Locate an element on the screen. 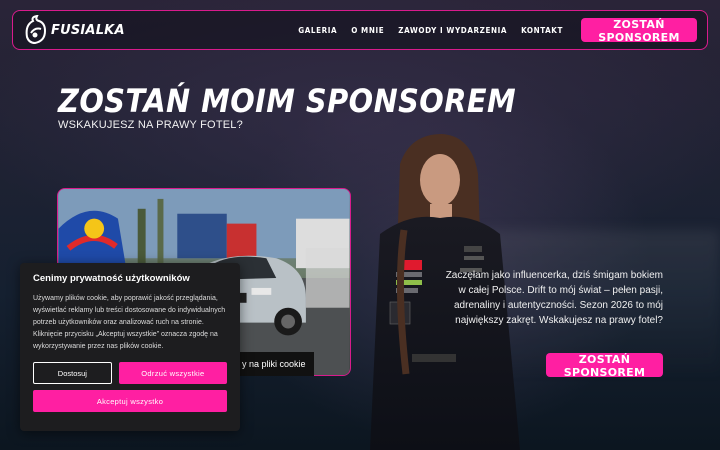 This screenshot has width=720, height=450. nav-item-o-mnie: O MNIE is located at coordinates (367, 30).